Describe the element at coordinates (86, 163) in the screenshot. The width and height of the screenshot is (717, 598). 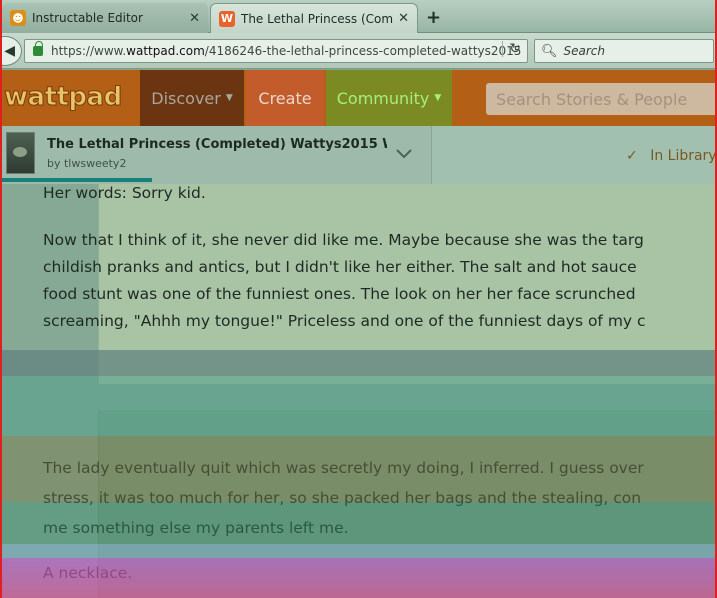
I see `story-author: by tlwsweety2` at that location.